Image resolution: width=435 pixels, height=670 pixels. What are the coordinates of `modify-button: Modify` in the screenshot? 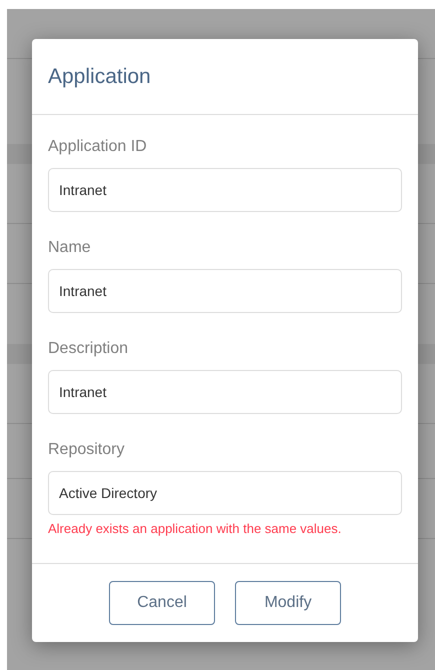 It's located at (288, 603).